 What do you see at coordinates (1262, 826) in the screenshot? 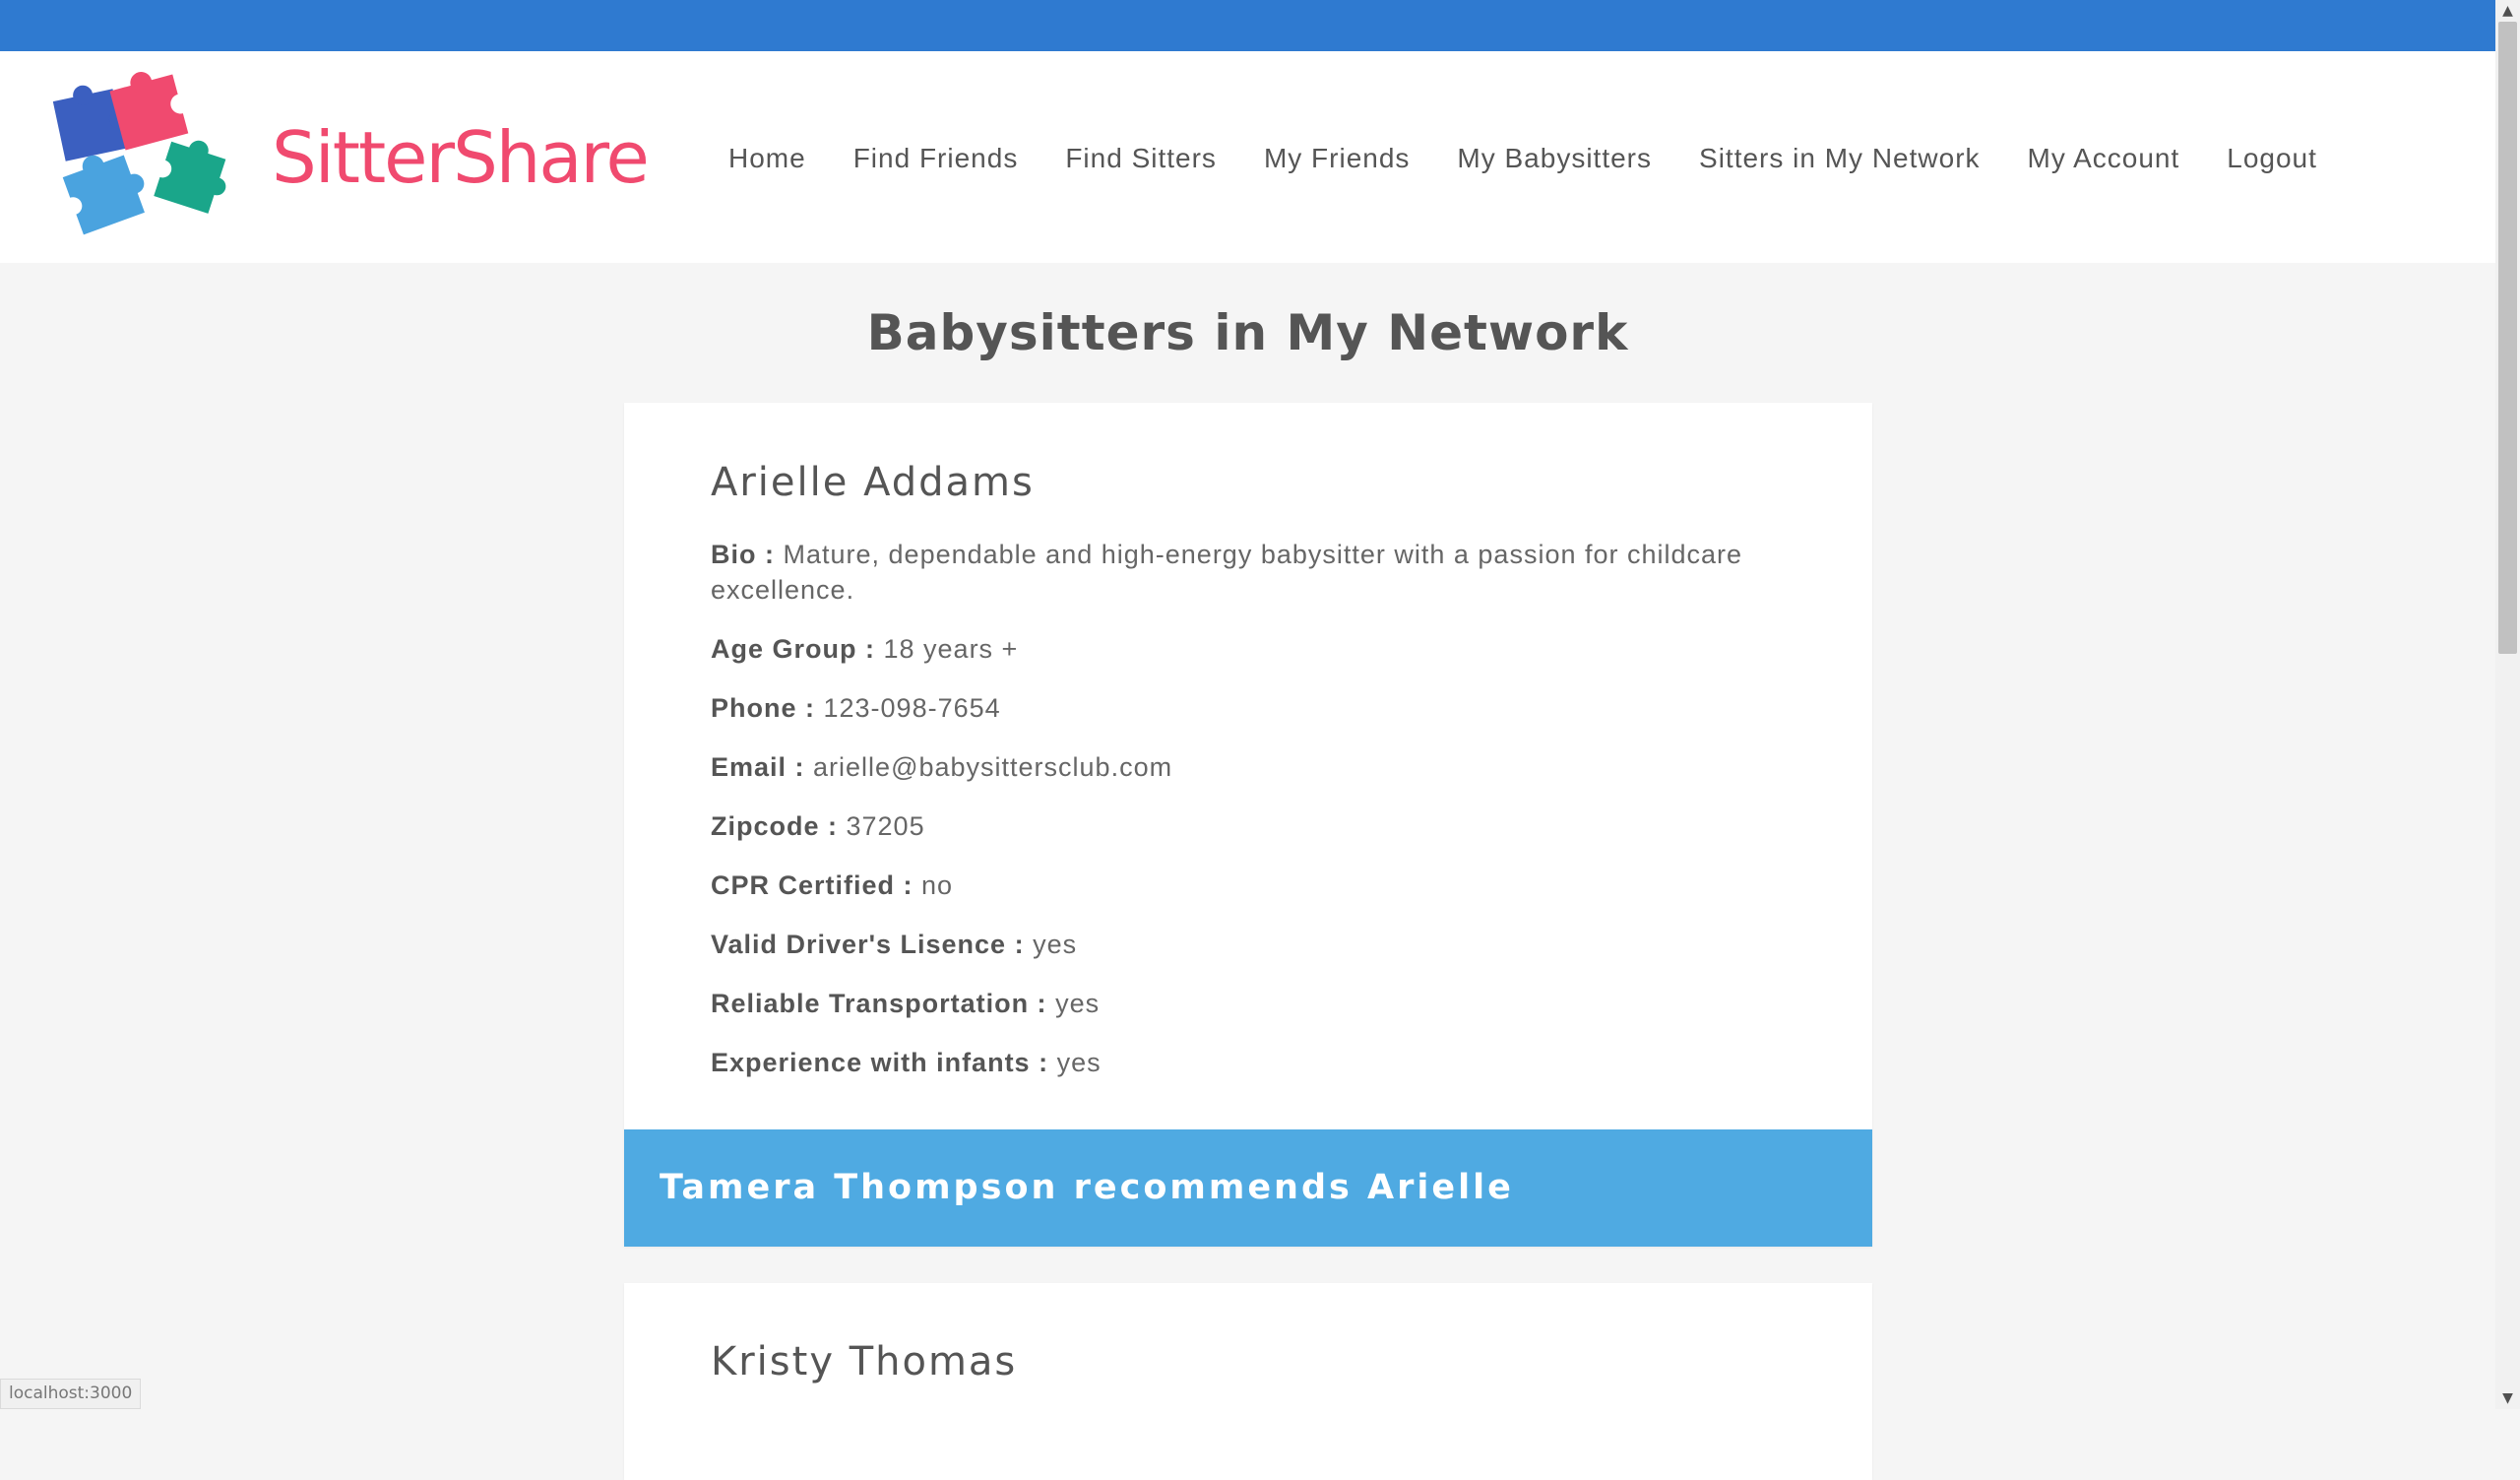
I see `field-zipcode: Zipcode : 37205` at bounding box center [1262, 826].